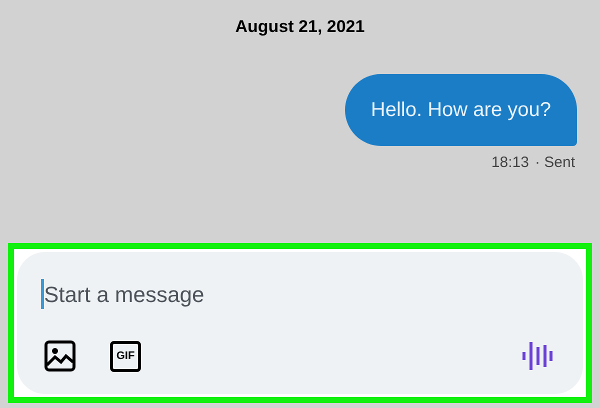 Image resolution: width=600 pixels, height=408 pixels. I want to click on gif-button: GIF, so click(125, 356).